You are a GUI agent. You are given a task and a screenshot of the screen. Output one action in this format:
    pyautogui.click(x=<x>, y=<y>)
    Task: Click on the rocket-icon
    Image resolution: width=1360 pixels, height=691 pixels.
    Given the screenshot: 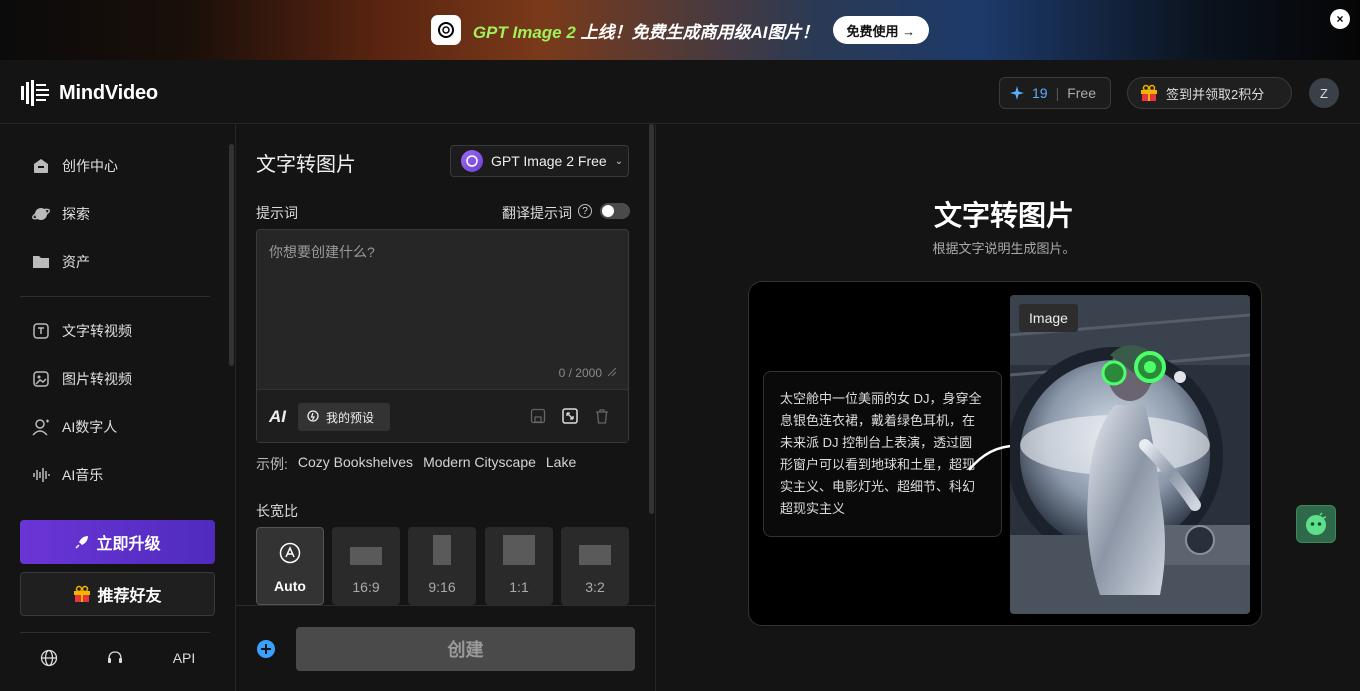 What is the action you would take?
    pyautogui.click(x=82, y=542)
    